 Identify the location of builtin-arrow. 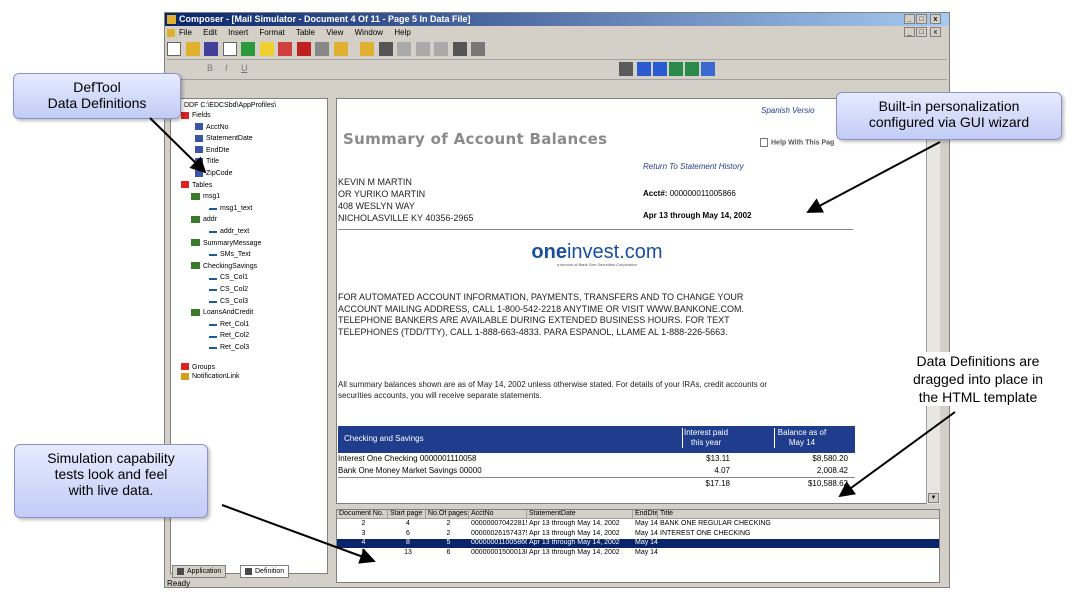
(873, 177).